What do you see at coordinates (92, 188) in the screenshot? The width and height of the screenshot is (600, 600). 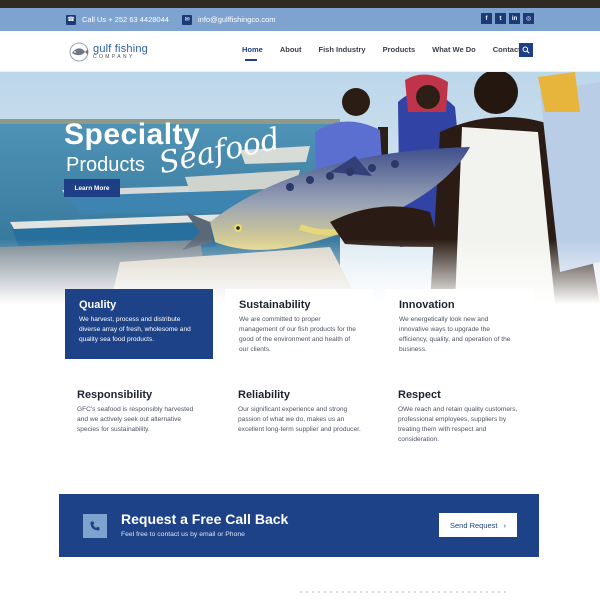 I see `learn-more-button: Learn More` at bounding box center [92, 188].